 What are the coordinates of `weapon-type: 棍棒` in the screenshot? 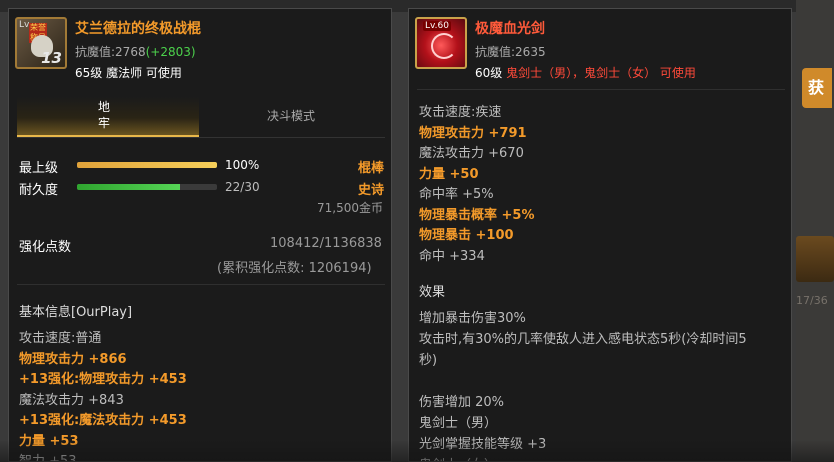 It's located at (371, 168).